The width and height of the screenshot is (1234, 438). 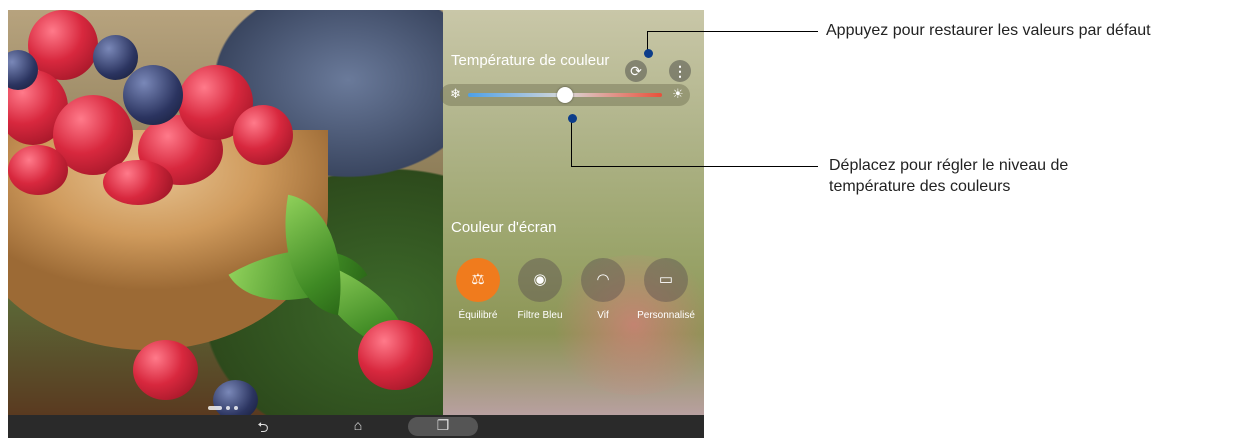 What do you see at coordinates (504, 227) in the screenshot?
I see `screen-color-title: Couleur d'écran` at bounding box center [504, 227].